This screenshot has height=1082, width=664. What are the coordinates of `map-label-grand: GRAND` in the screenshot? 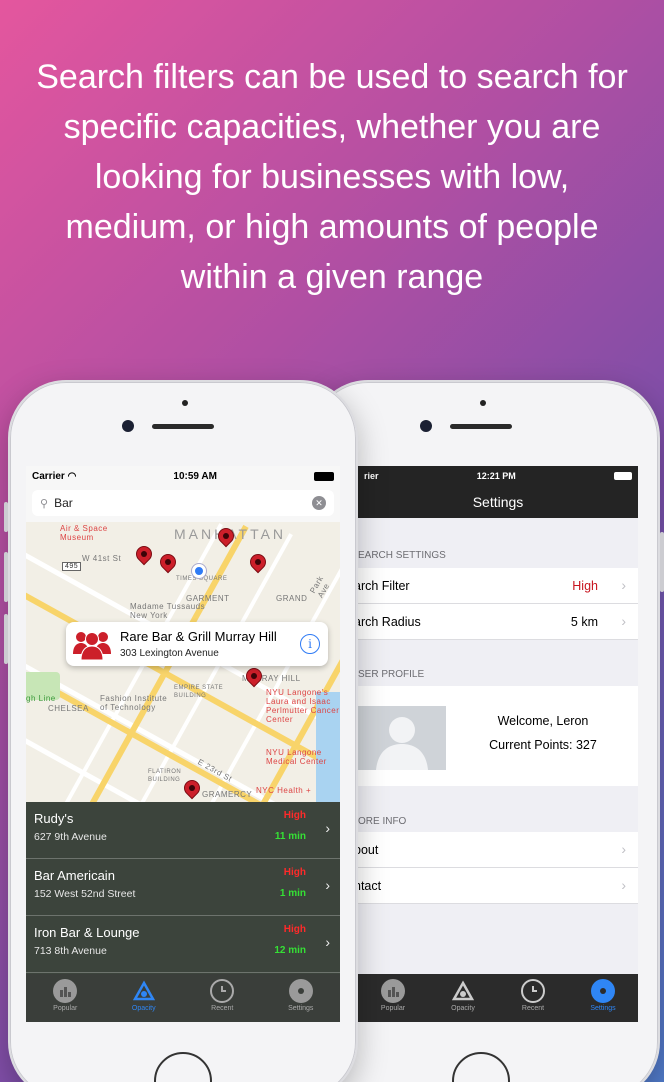 It's located at (292, 598).